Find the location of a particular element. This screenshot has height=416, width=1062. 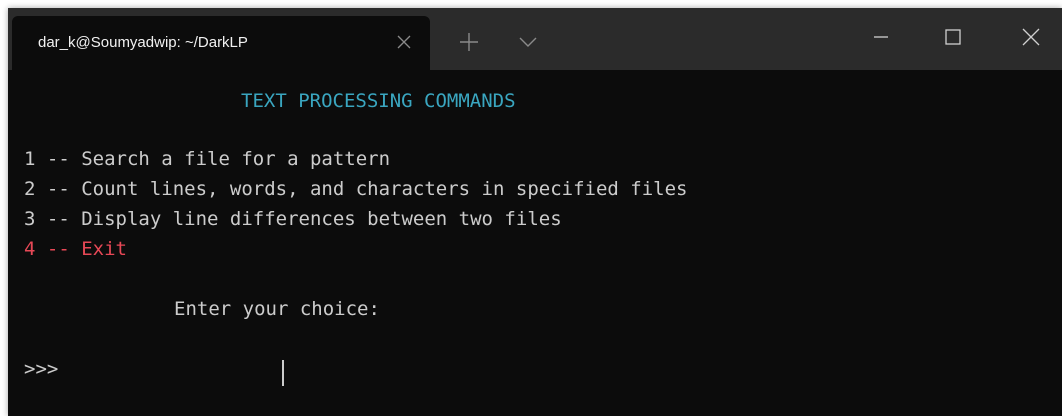

choice-prompt: Enter your choice: is located at coordinates (277, 309).